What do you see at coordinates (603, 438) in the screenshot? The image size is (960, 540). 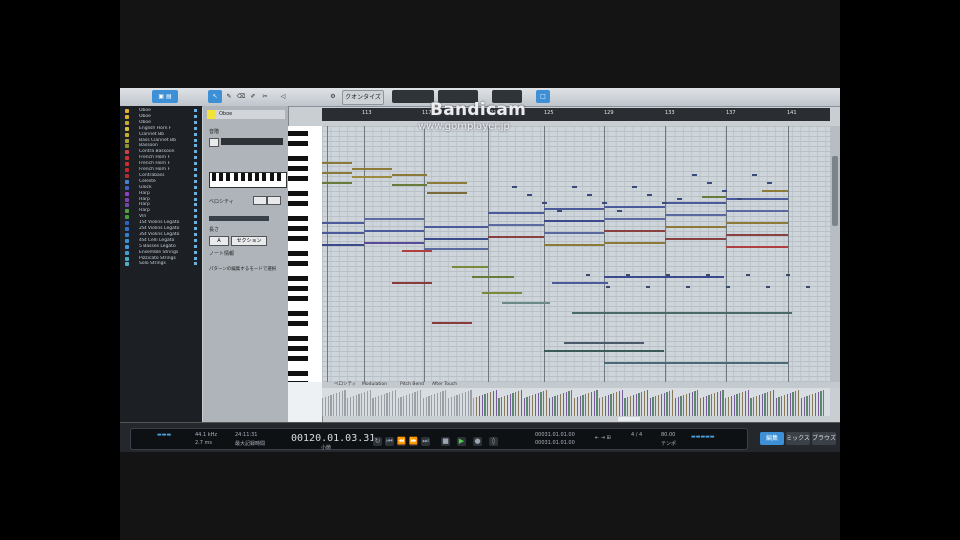 I see `punch-icon: ⇤ ⇥ ⊞` at bounding box center [603, 438].